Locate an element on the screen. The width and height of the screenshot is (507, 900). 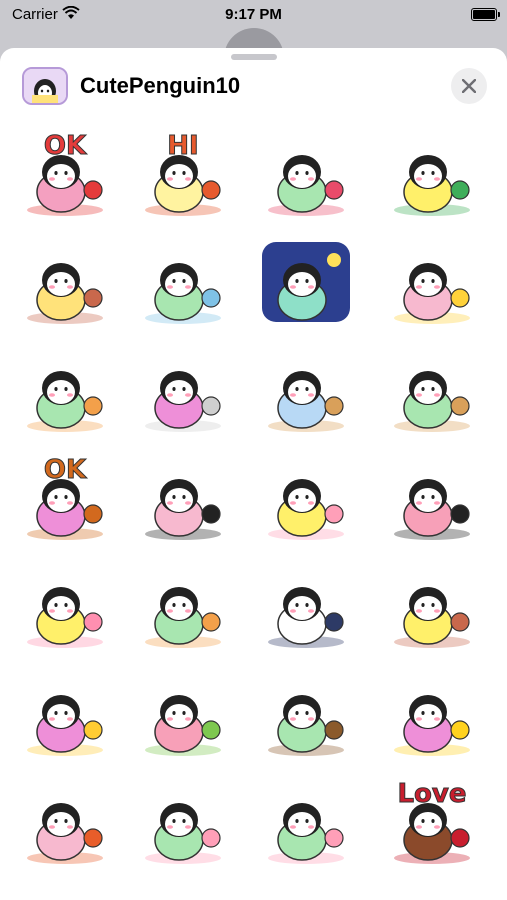
sticker-ok-sign: OK is located at coordinates (65, 176).